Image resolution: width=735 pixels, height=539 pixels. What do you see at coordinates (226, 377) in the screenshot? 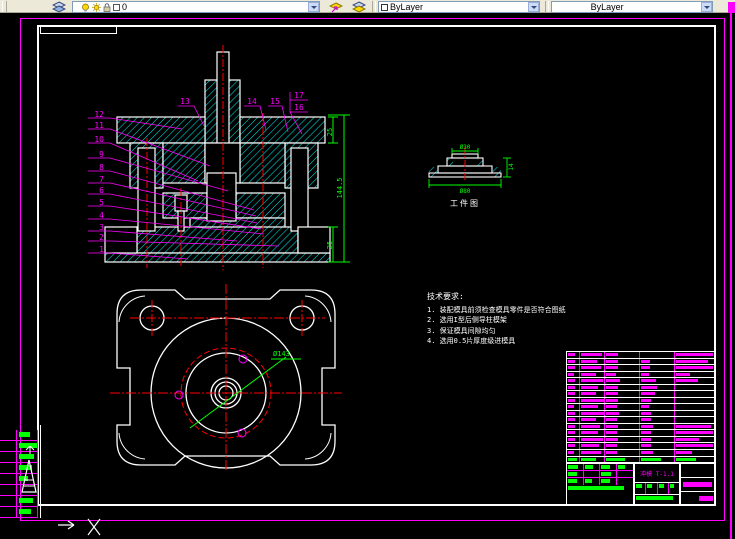
I see `mold-plan-view: Ø143` at bounding box center [226, 377].